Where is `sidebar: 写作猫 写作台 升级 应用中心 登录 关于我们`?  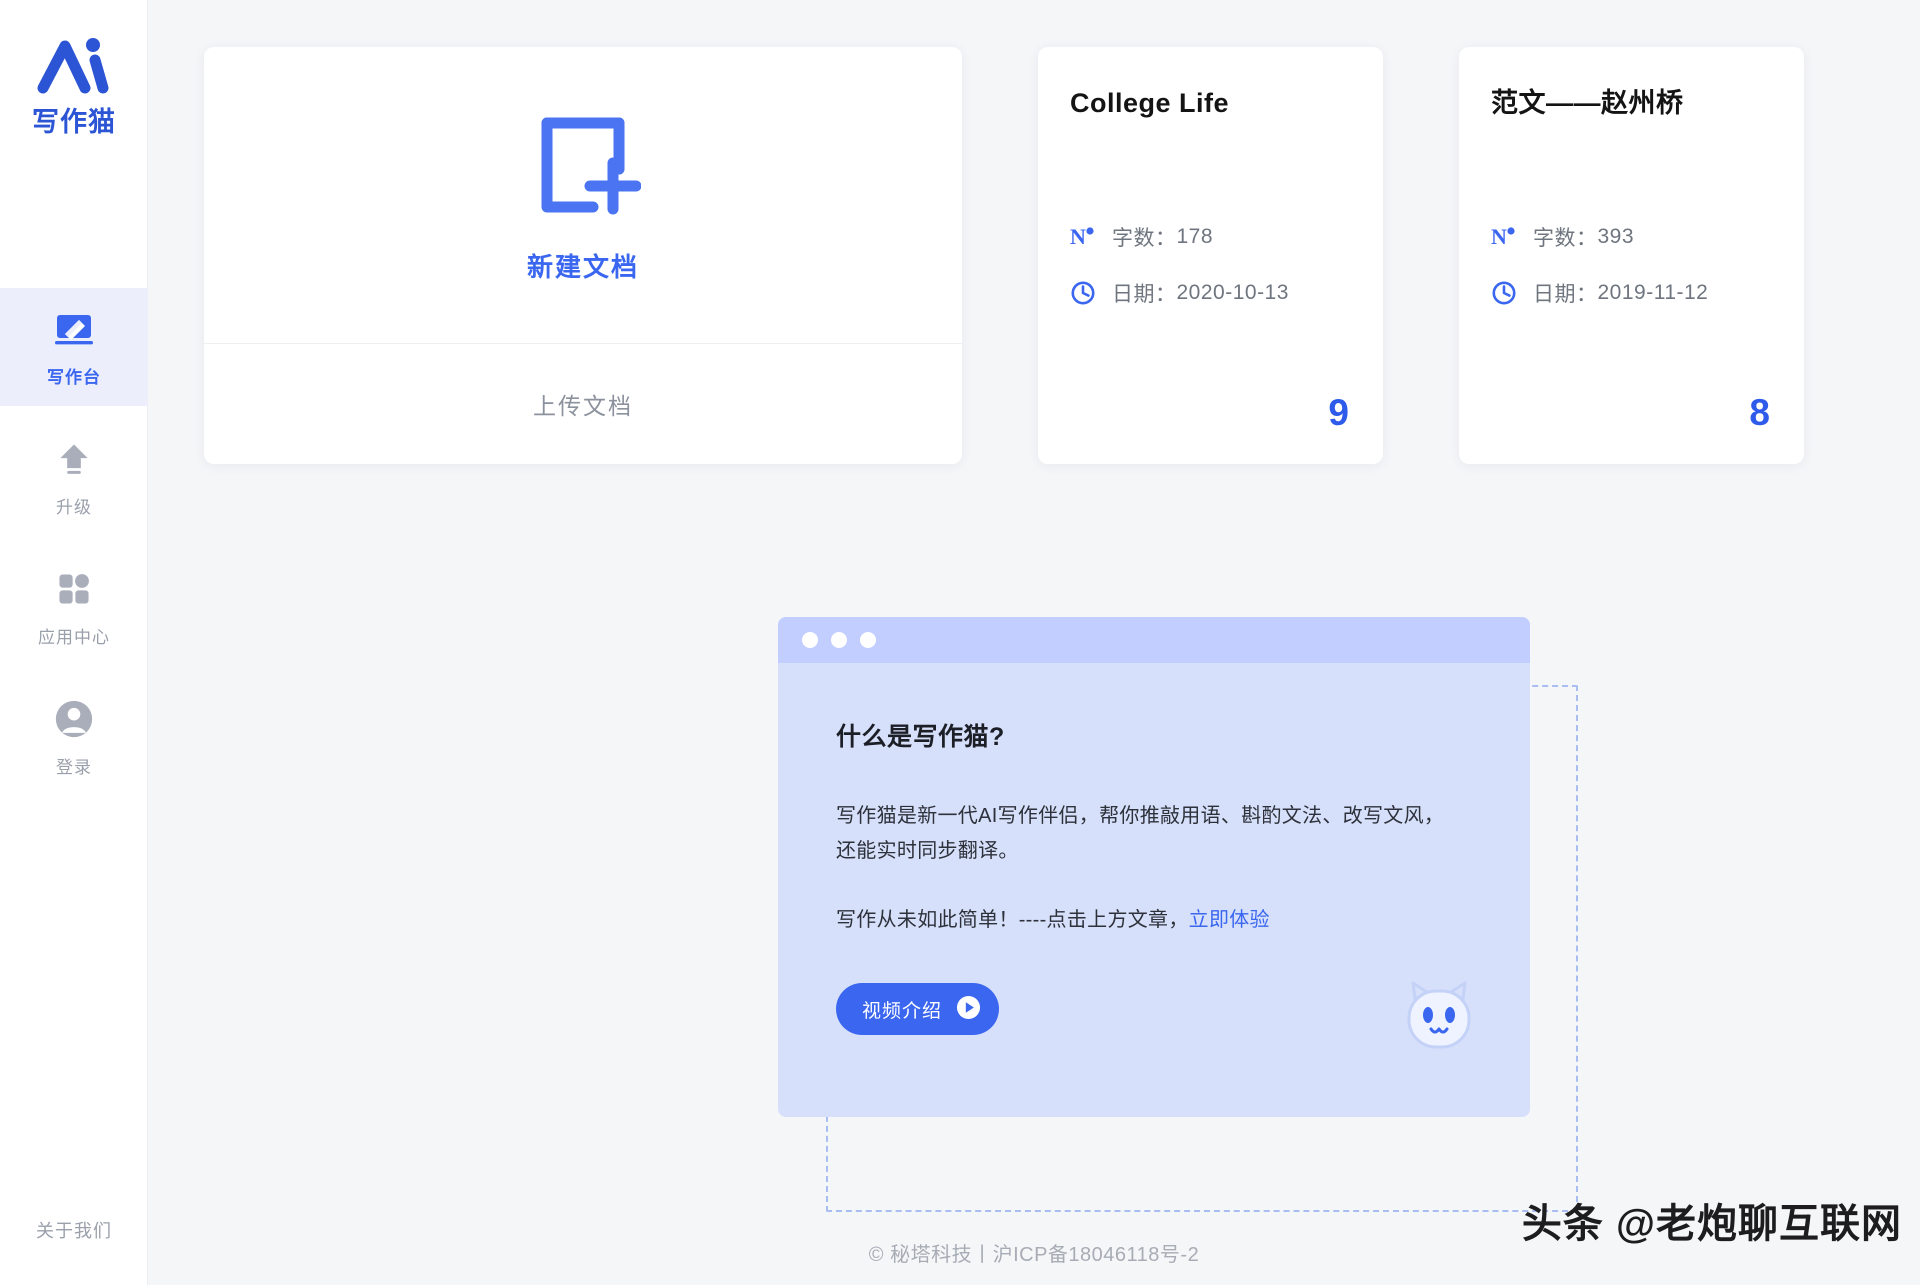
sidebar: 写作猫 写作台 升级 应用中心 登录 关于我们 is located at coordinates (74, 642).